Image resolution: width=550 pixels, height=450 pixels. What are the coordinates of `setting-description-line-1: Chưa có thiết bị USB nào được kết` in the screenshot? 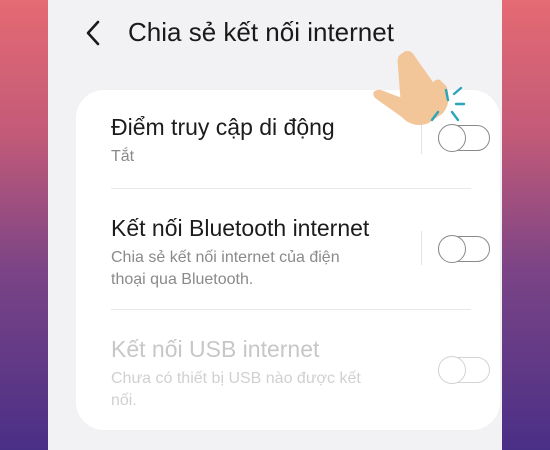 It's located at (236, 378).